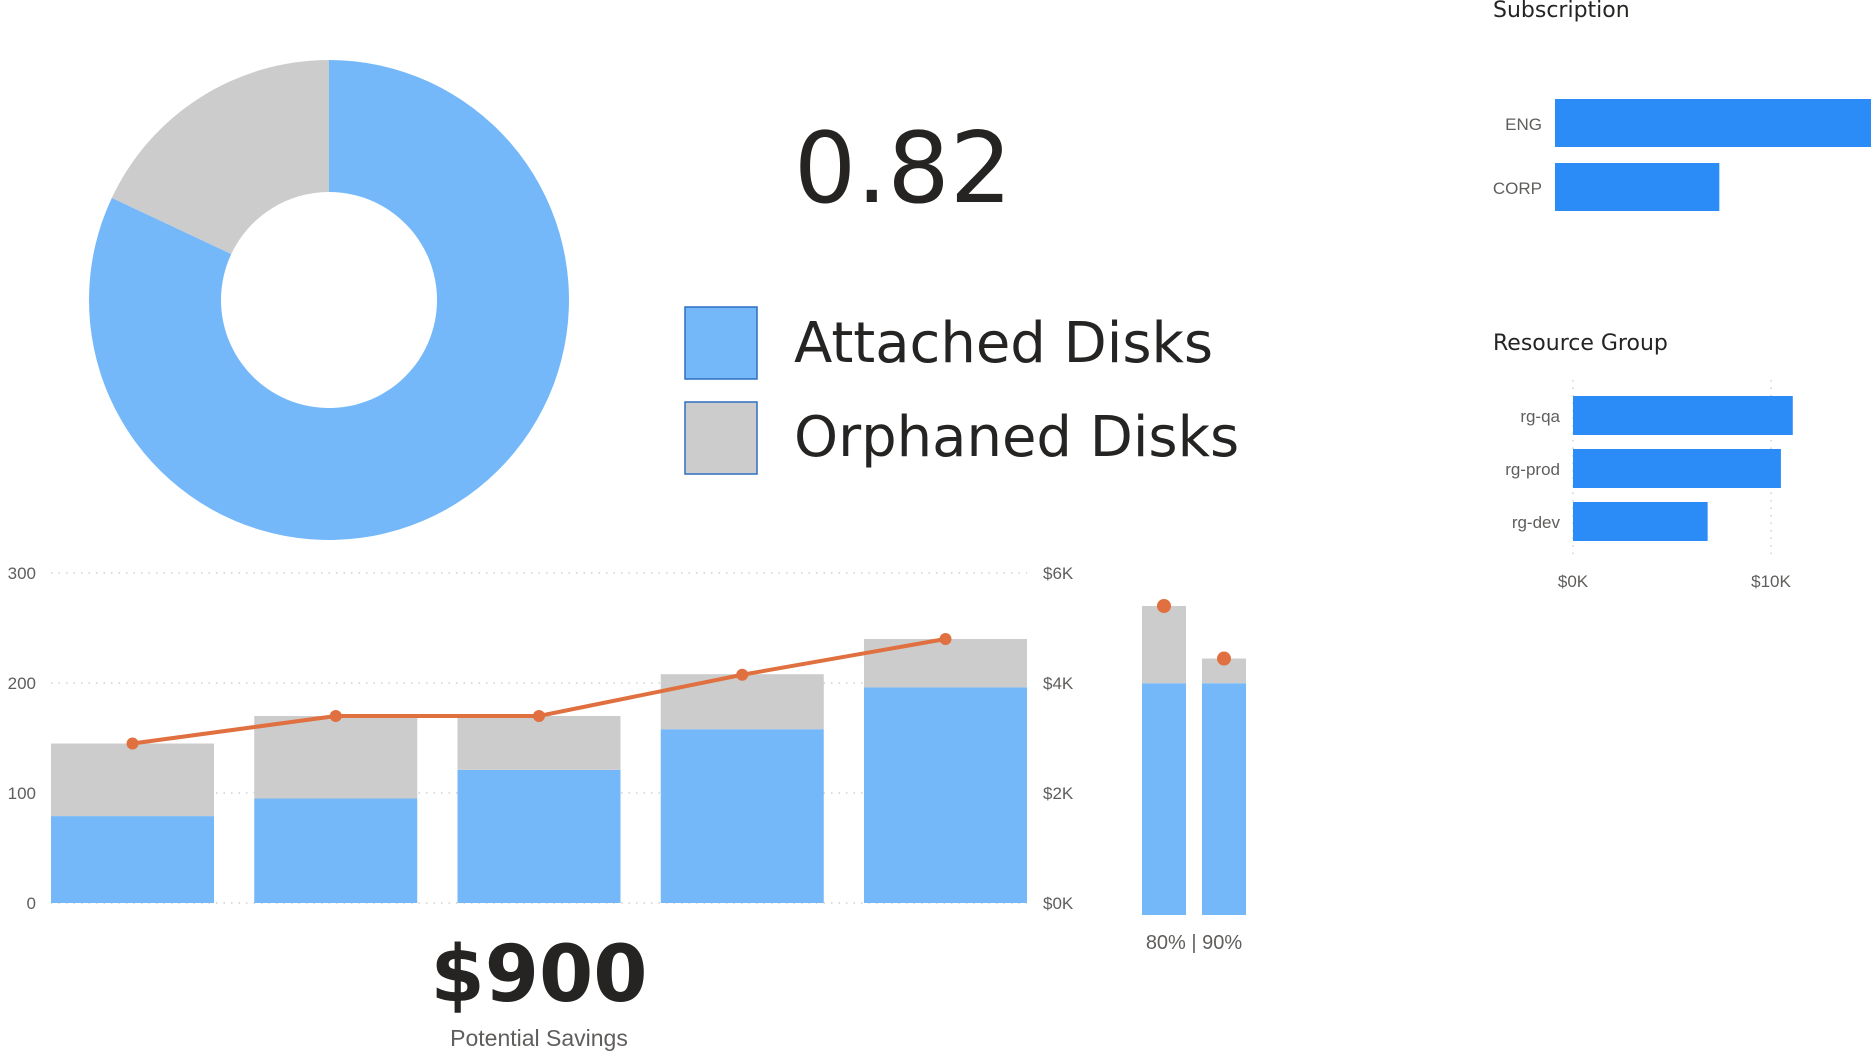 This screenshot has height=1056, width=1876. What do you see at coordinates (1683, 415) in the screenshot?
I see `bar-rg-qa` at bounding box center [1683, 415].